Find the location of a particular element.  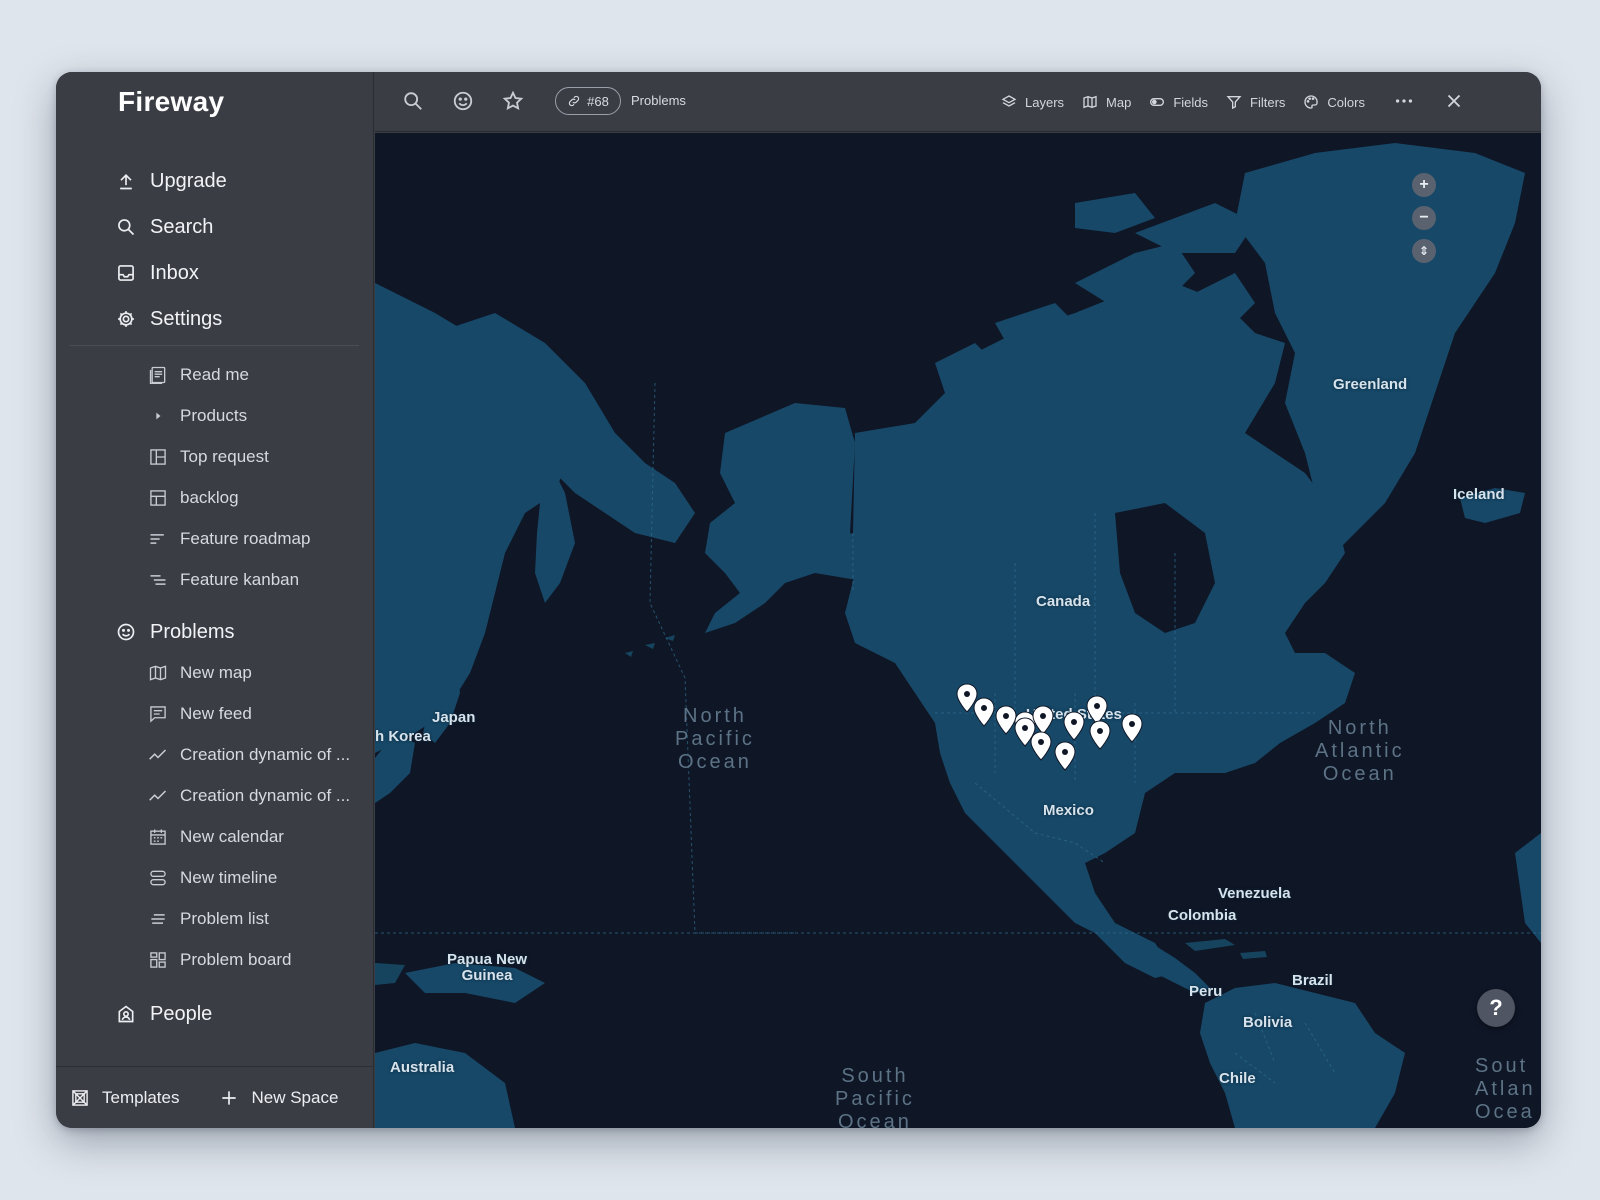

sidebar-item-label: Problem board is located at coordinates (236, 959).